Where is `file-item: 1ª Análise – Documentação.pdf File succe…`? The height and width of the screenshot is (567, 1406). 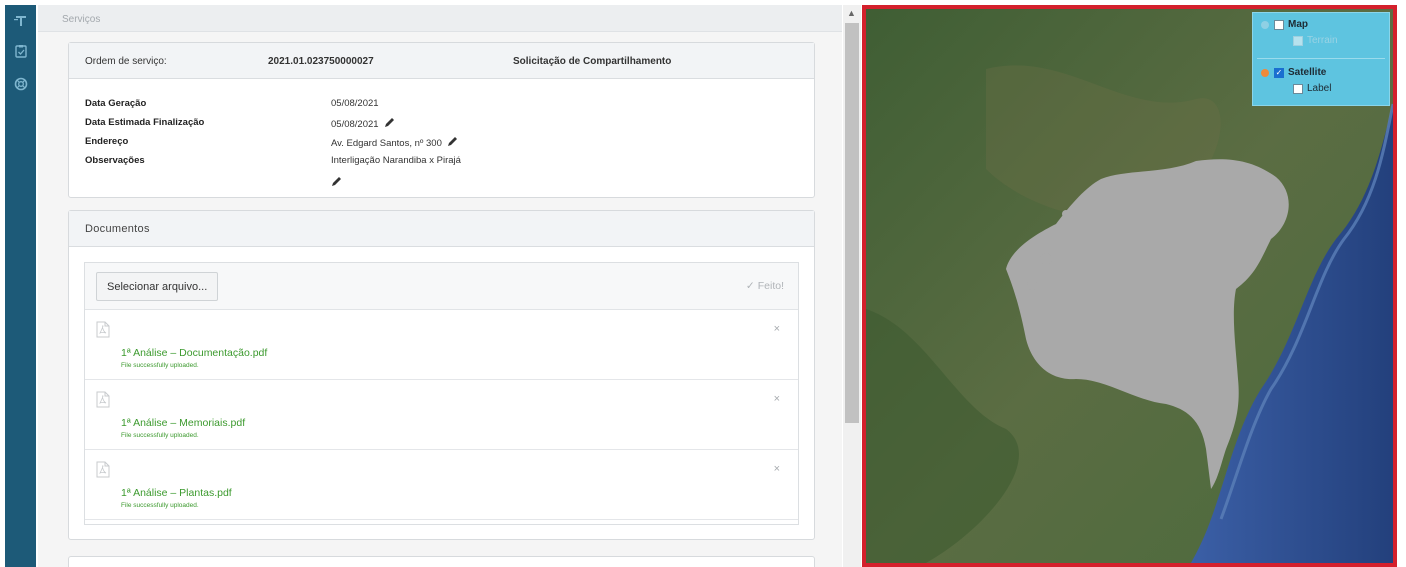
file-item: 1ª Análise – Documentação.pdf File succe… is located at coordinates (441, 345).